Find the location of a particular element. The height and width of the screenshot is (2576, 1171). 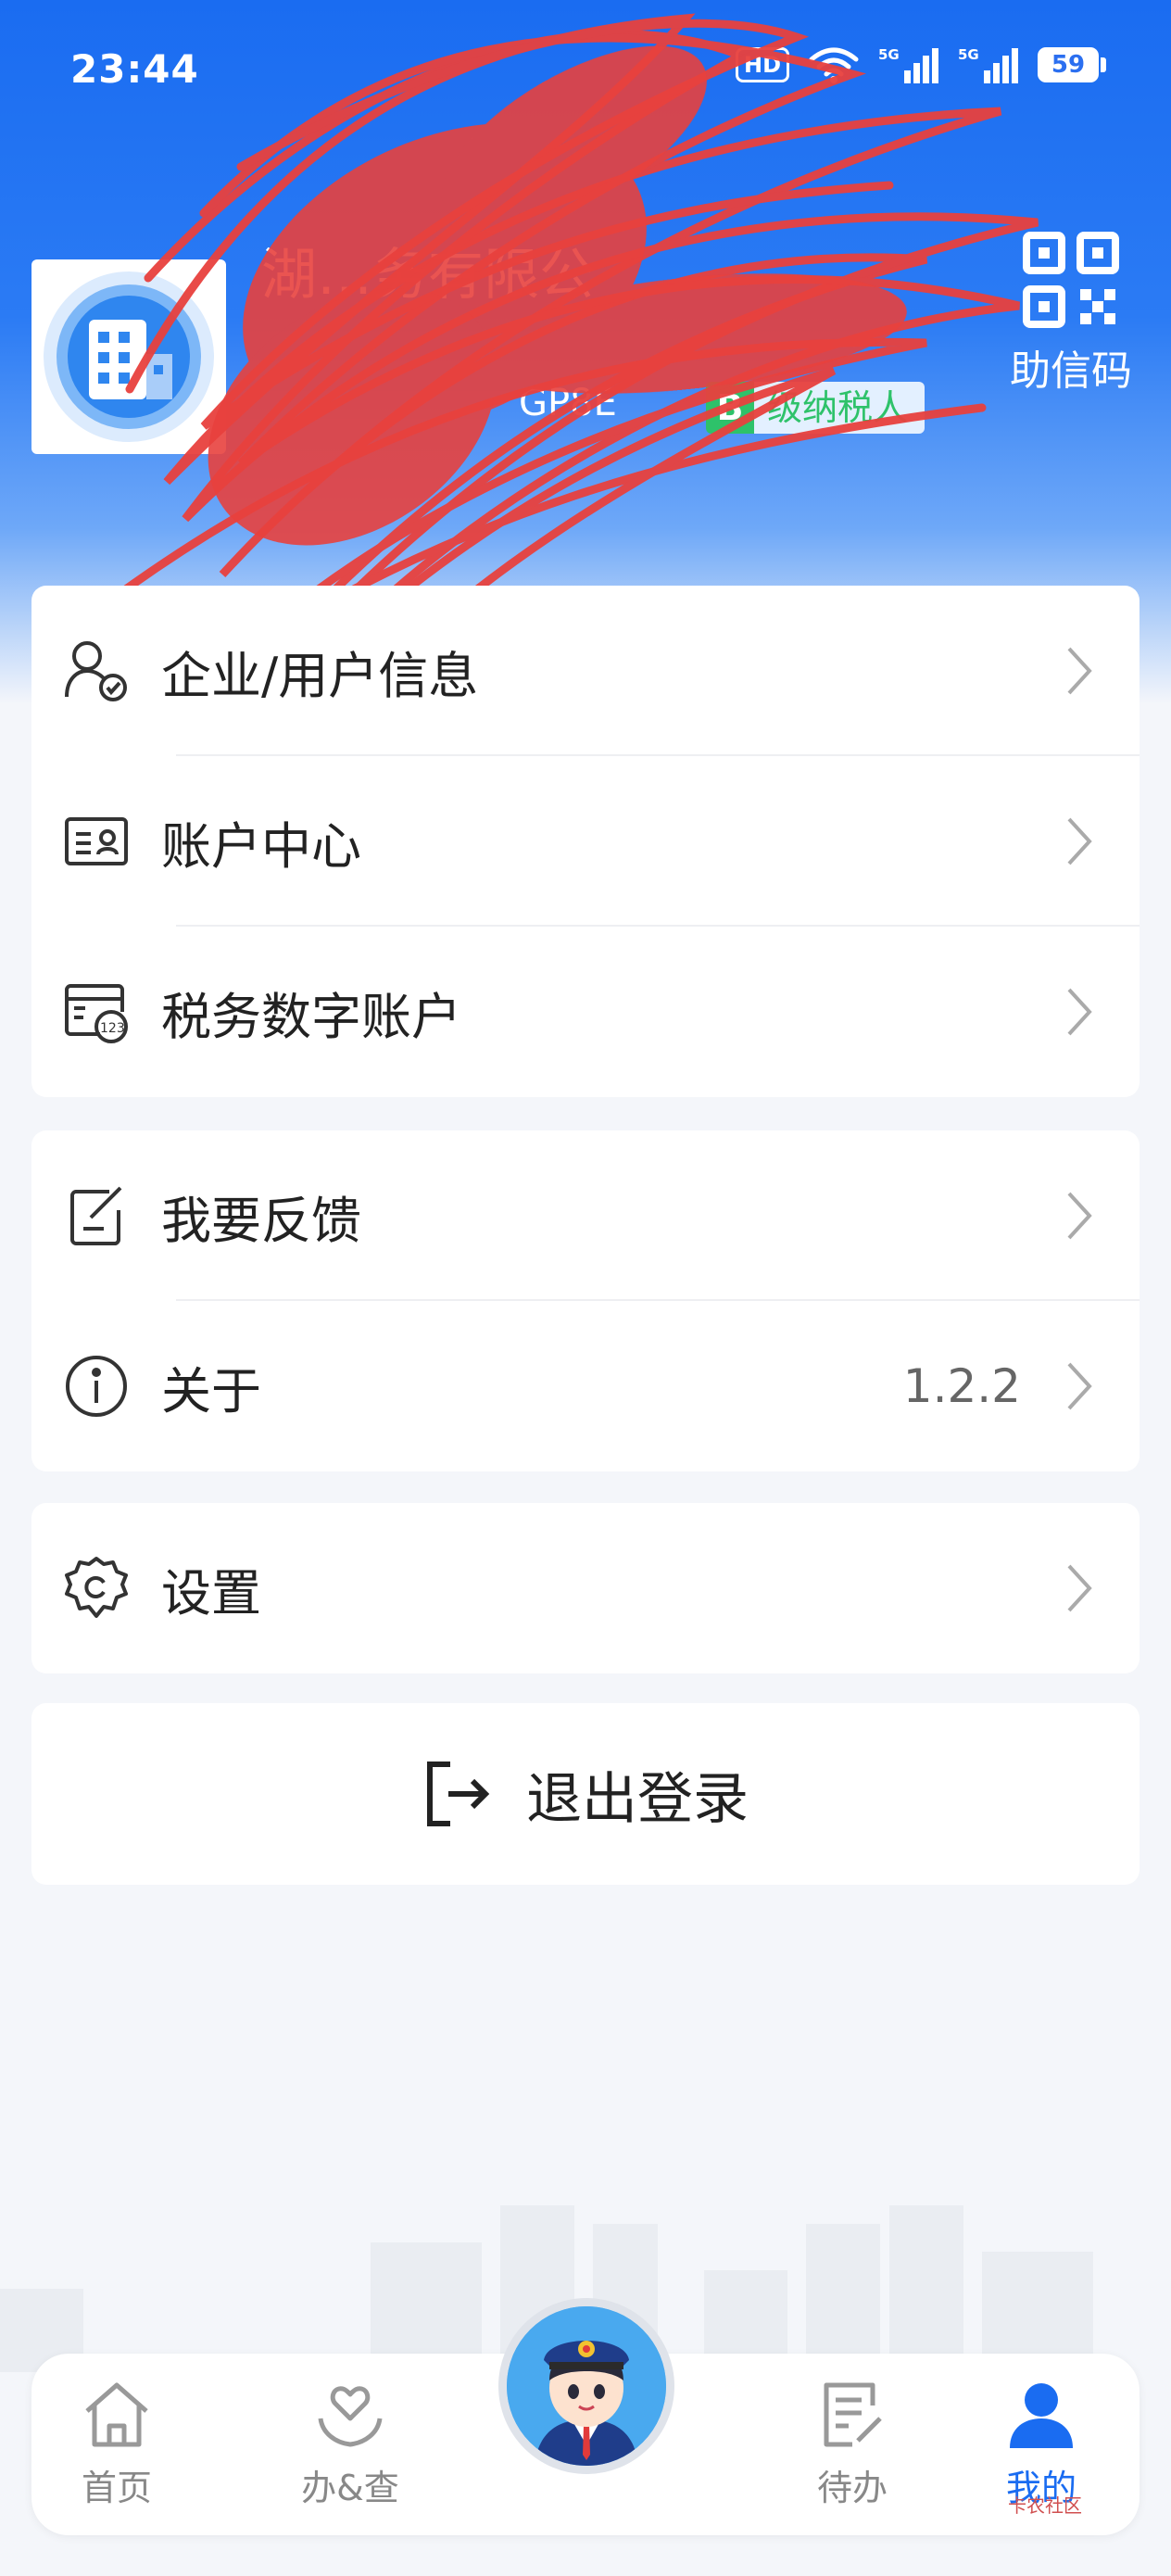

taxpayer-level-badge: B 级纳税人 is located at coordinates (816, 408).